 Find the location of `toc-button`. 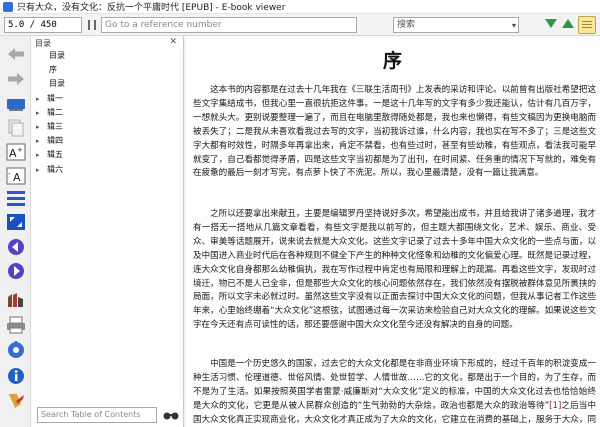

toc-button is located at coordinates (16, 198).